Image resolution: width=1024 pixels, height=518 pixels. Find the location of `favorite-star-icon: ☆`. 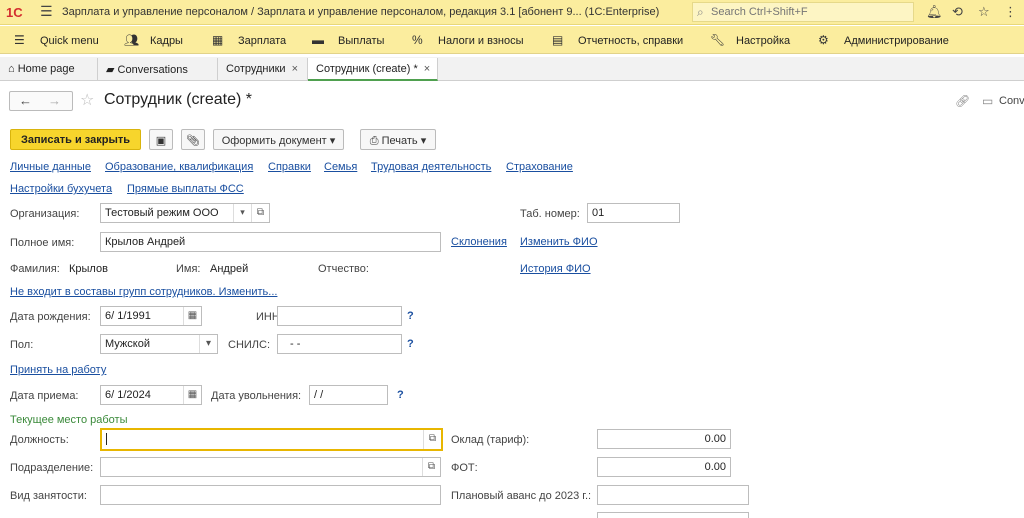

favorite-star-icon: ☆ is located at coordinates (87, 100).